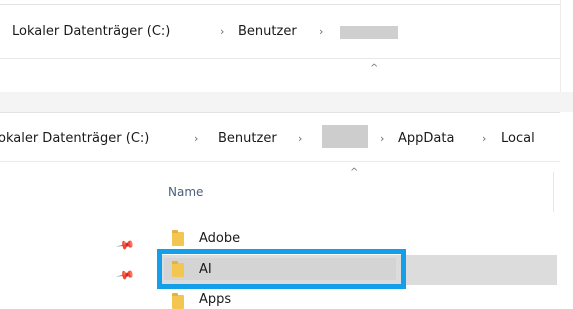  What do you see at coordinates (91, 32) in the screenshot?
I see `breadcrumb-drive: Lokaler Datenträger (C:)` at bounding box center [91, 32].